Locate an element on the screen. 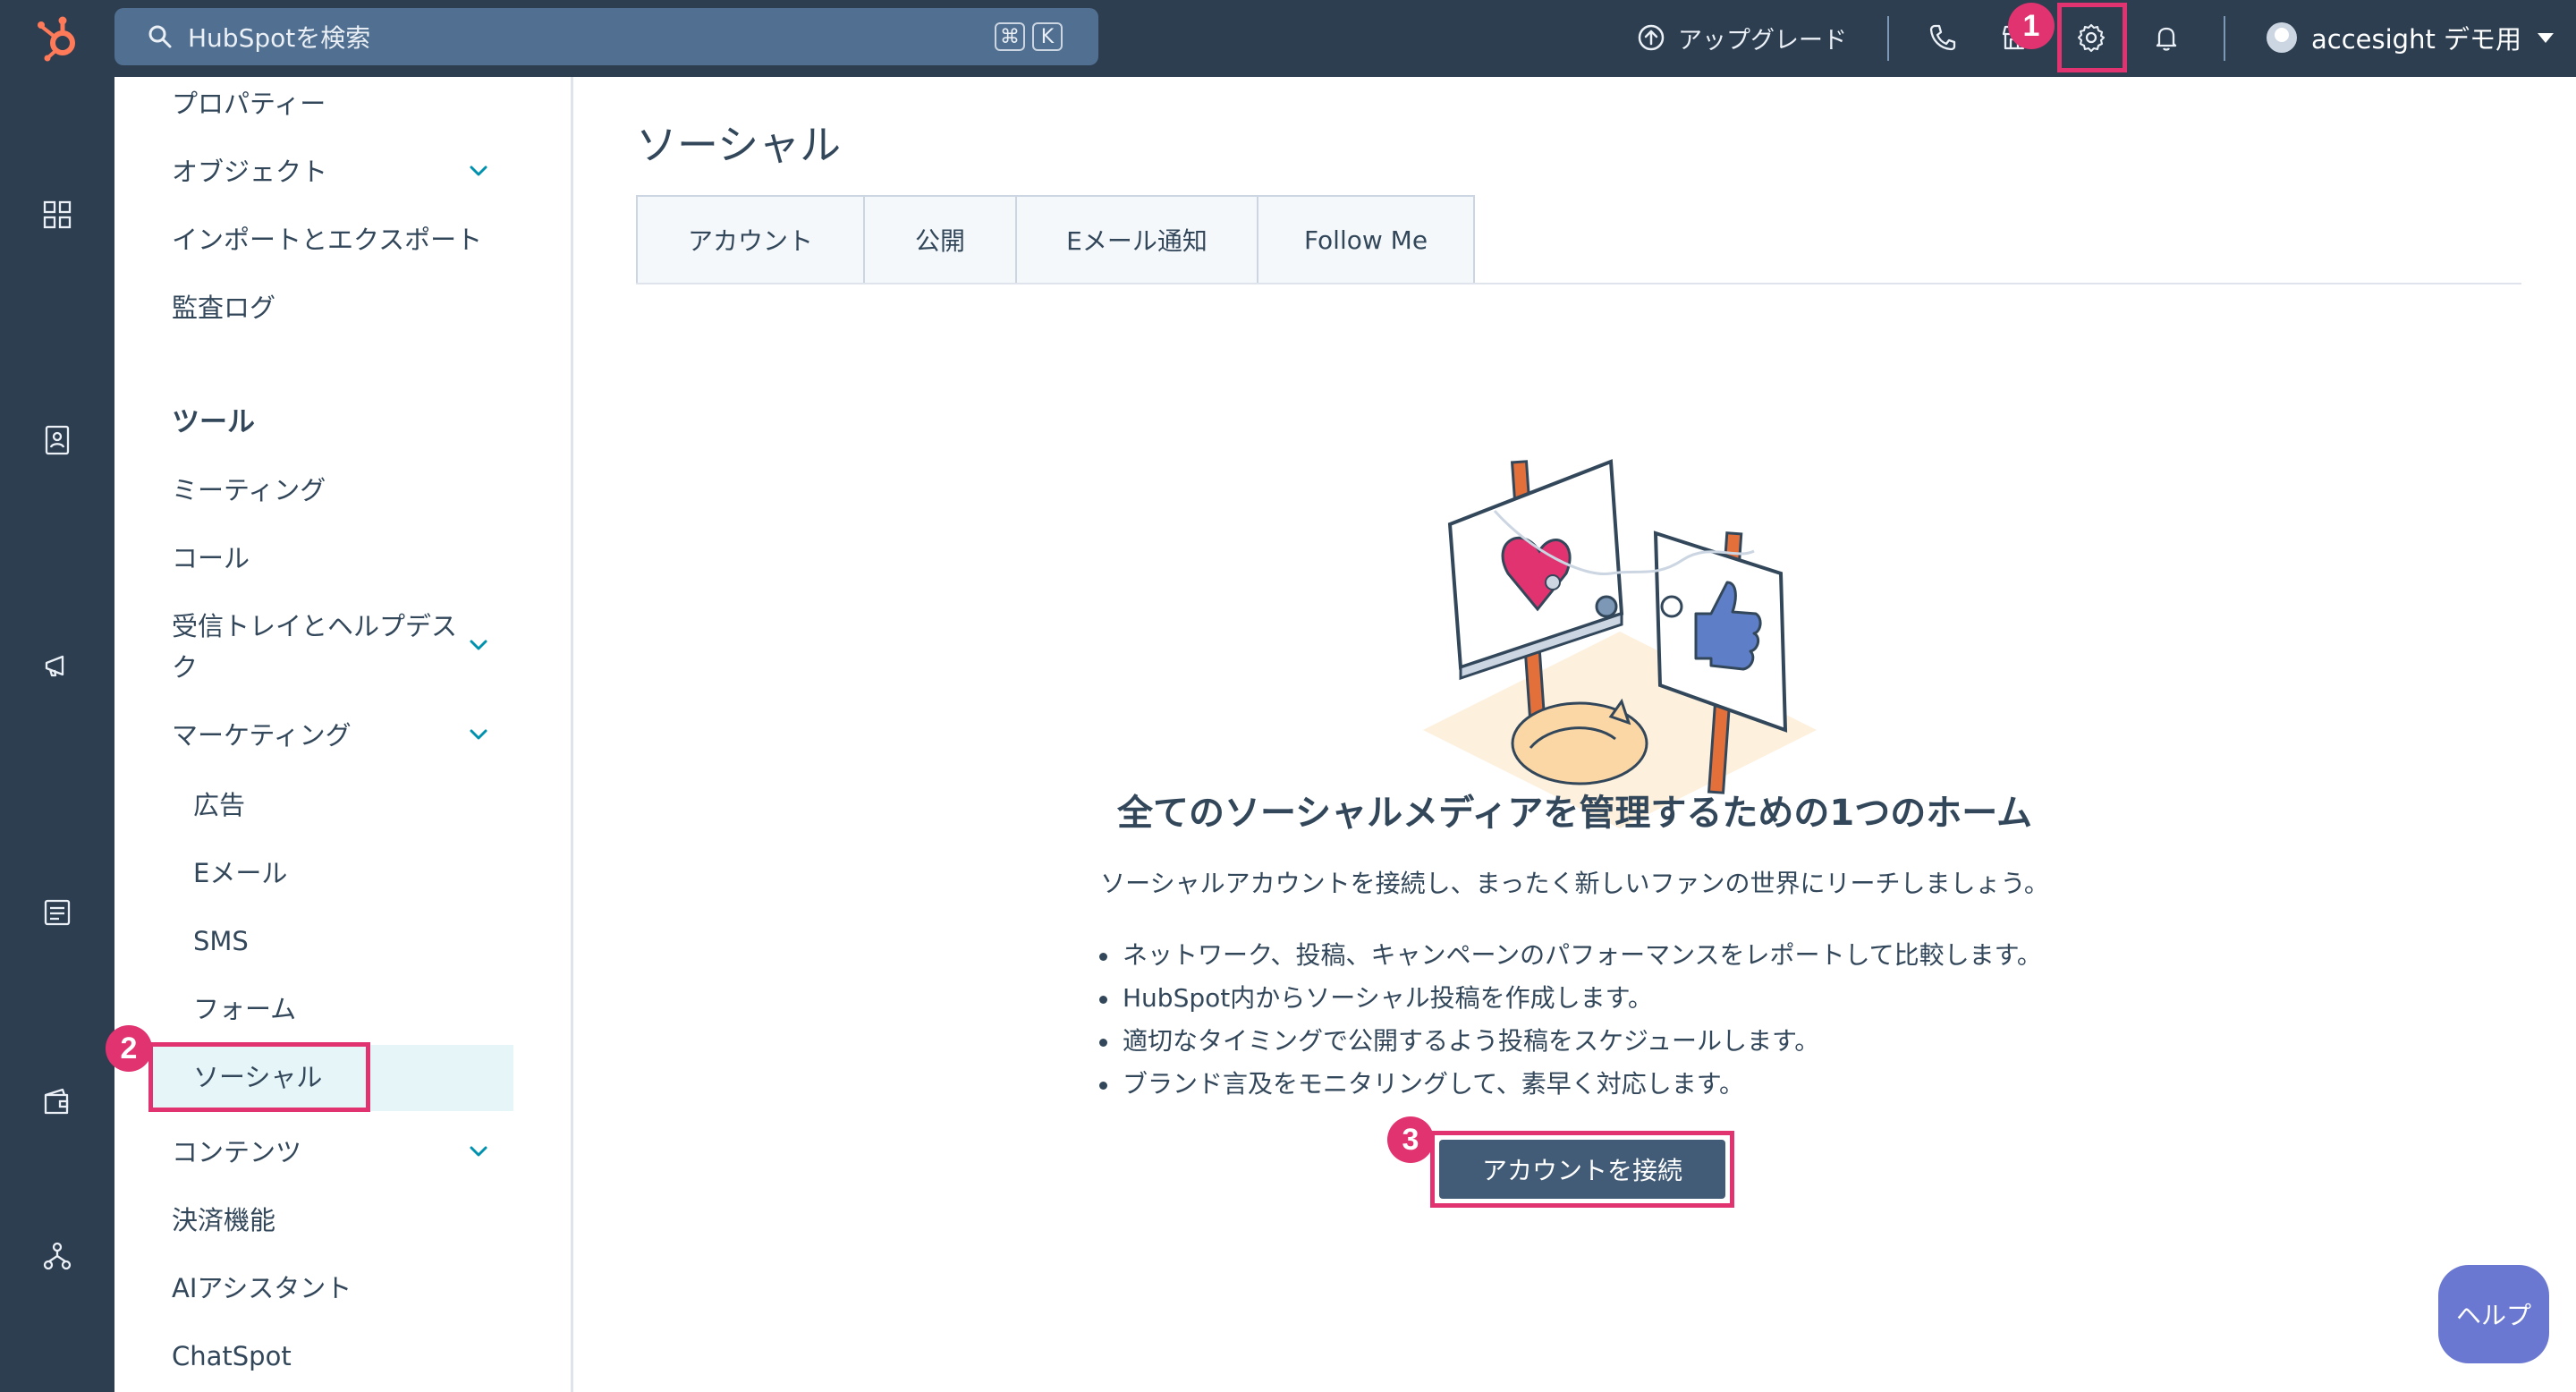 The height and width of the screenshot is (1392, 2576). sidebar-item-meetings: ミーティング is located at coordinates (249, 490).